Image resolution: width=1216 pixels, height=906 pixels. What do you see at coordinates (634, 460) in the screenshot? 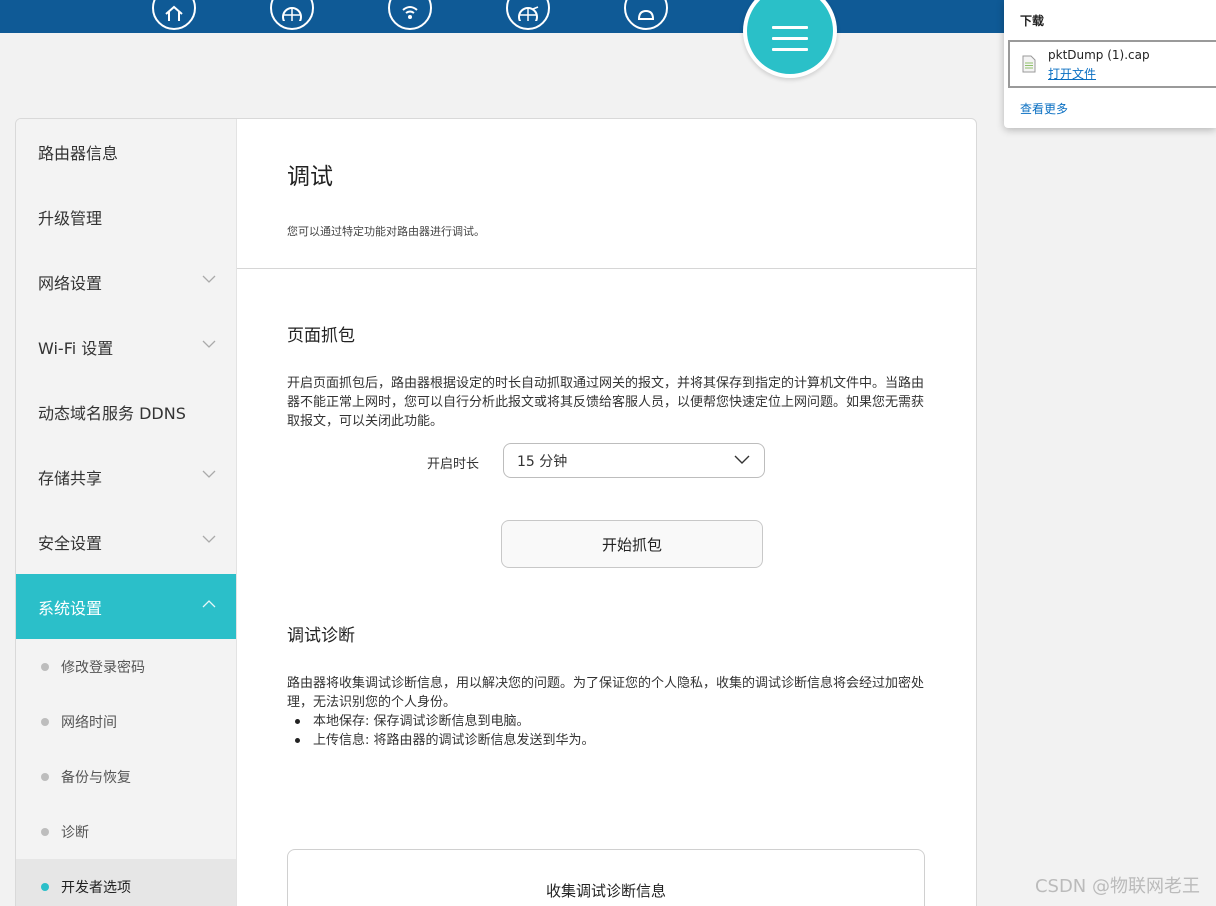
I see `duration-select: 15 分钟` at bounding box center [634, 460].